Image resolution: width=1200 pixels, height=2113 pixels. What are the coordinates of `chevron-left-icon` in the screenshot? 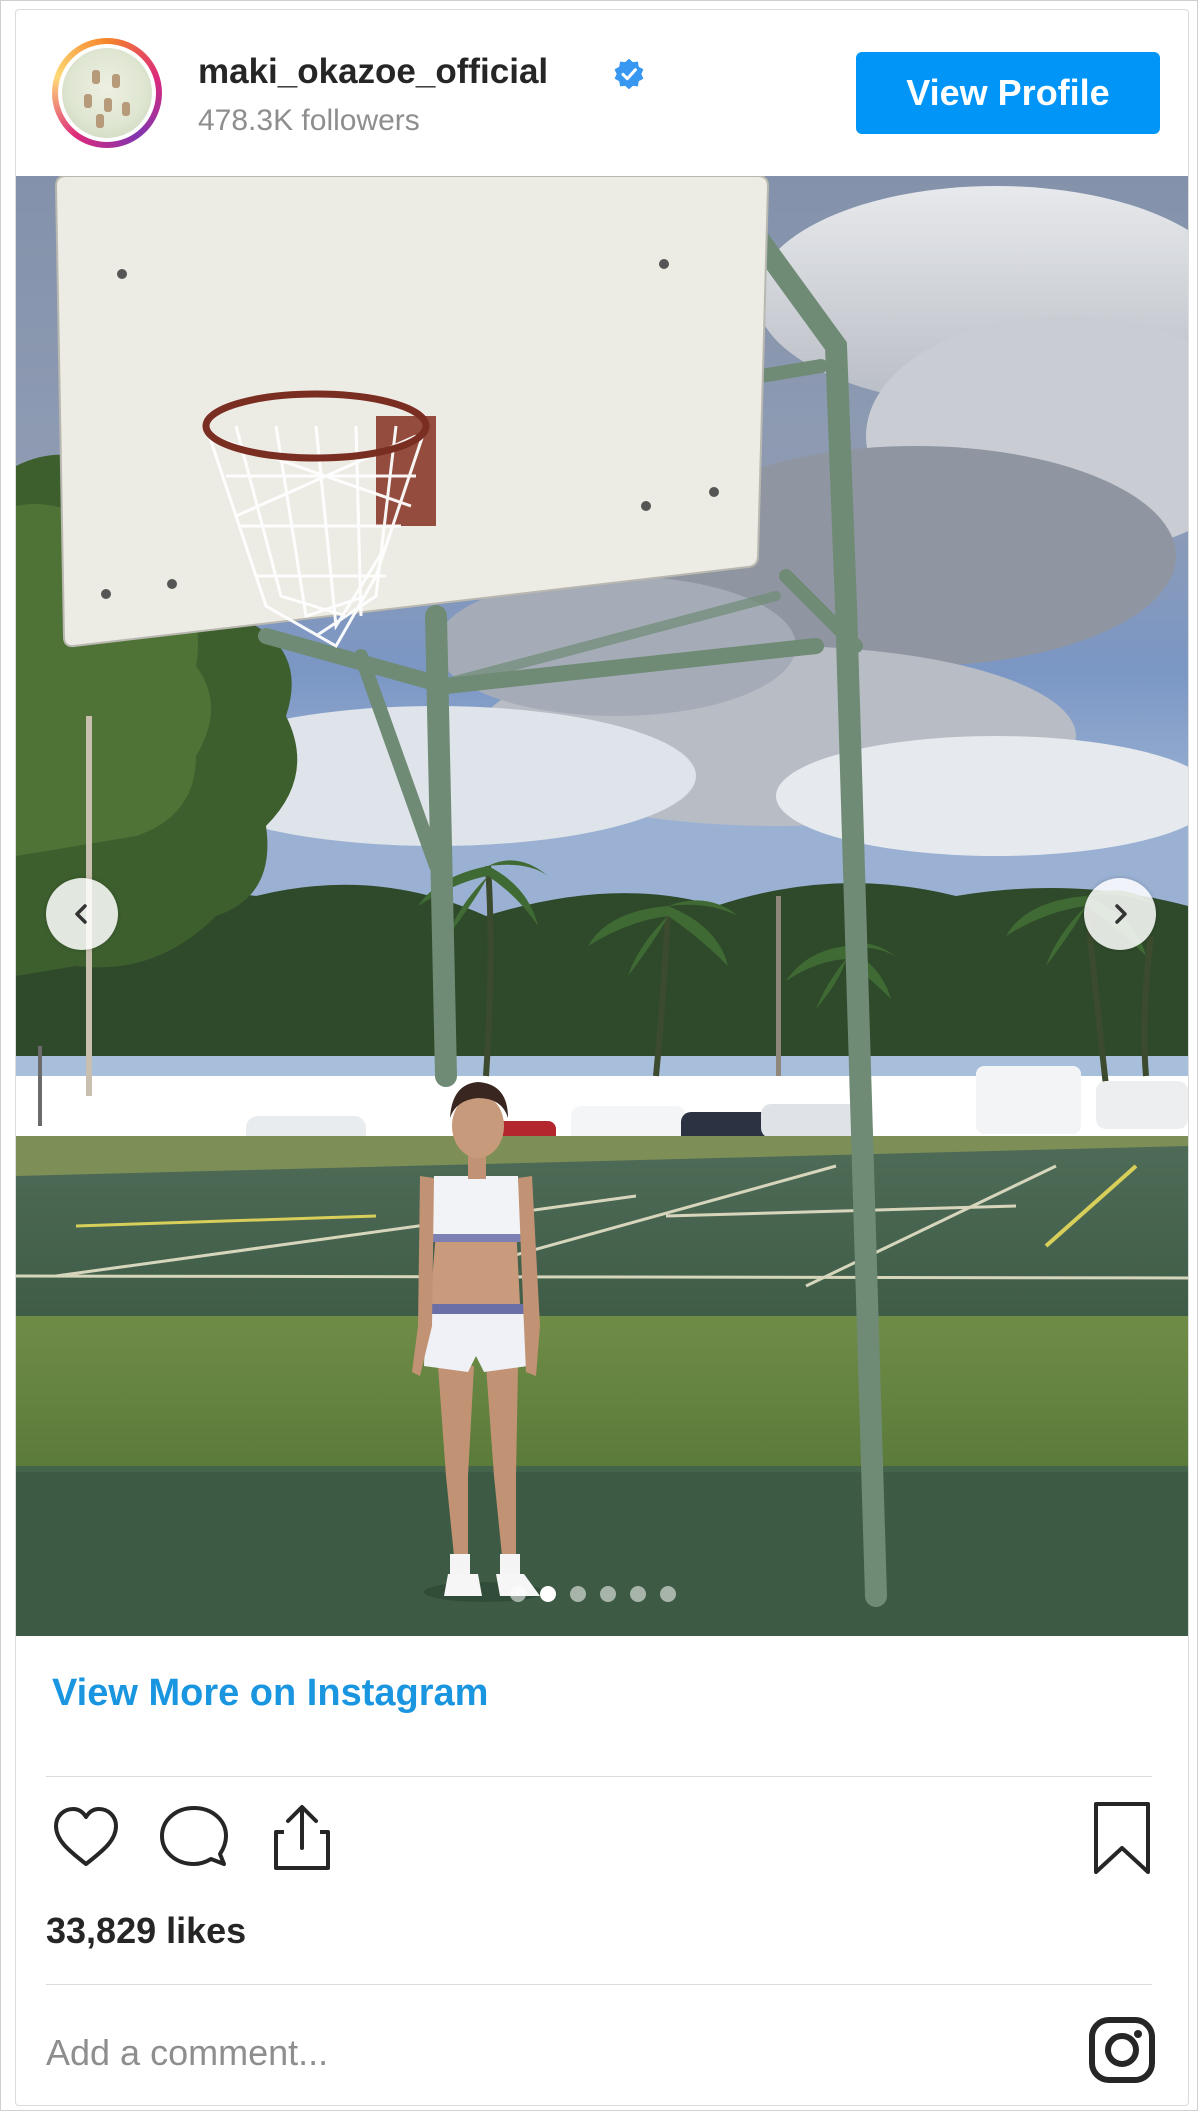 It's located at (81, 914).